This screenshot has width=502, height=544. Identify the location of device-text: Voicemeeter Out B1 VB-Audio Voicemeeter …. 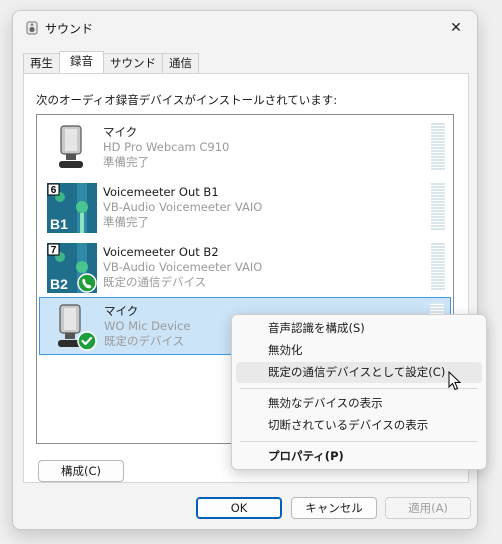
(182, 207).